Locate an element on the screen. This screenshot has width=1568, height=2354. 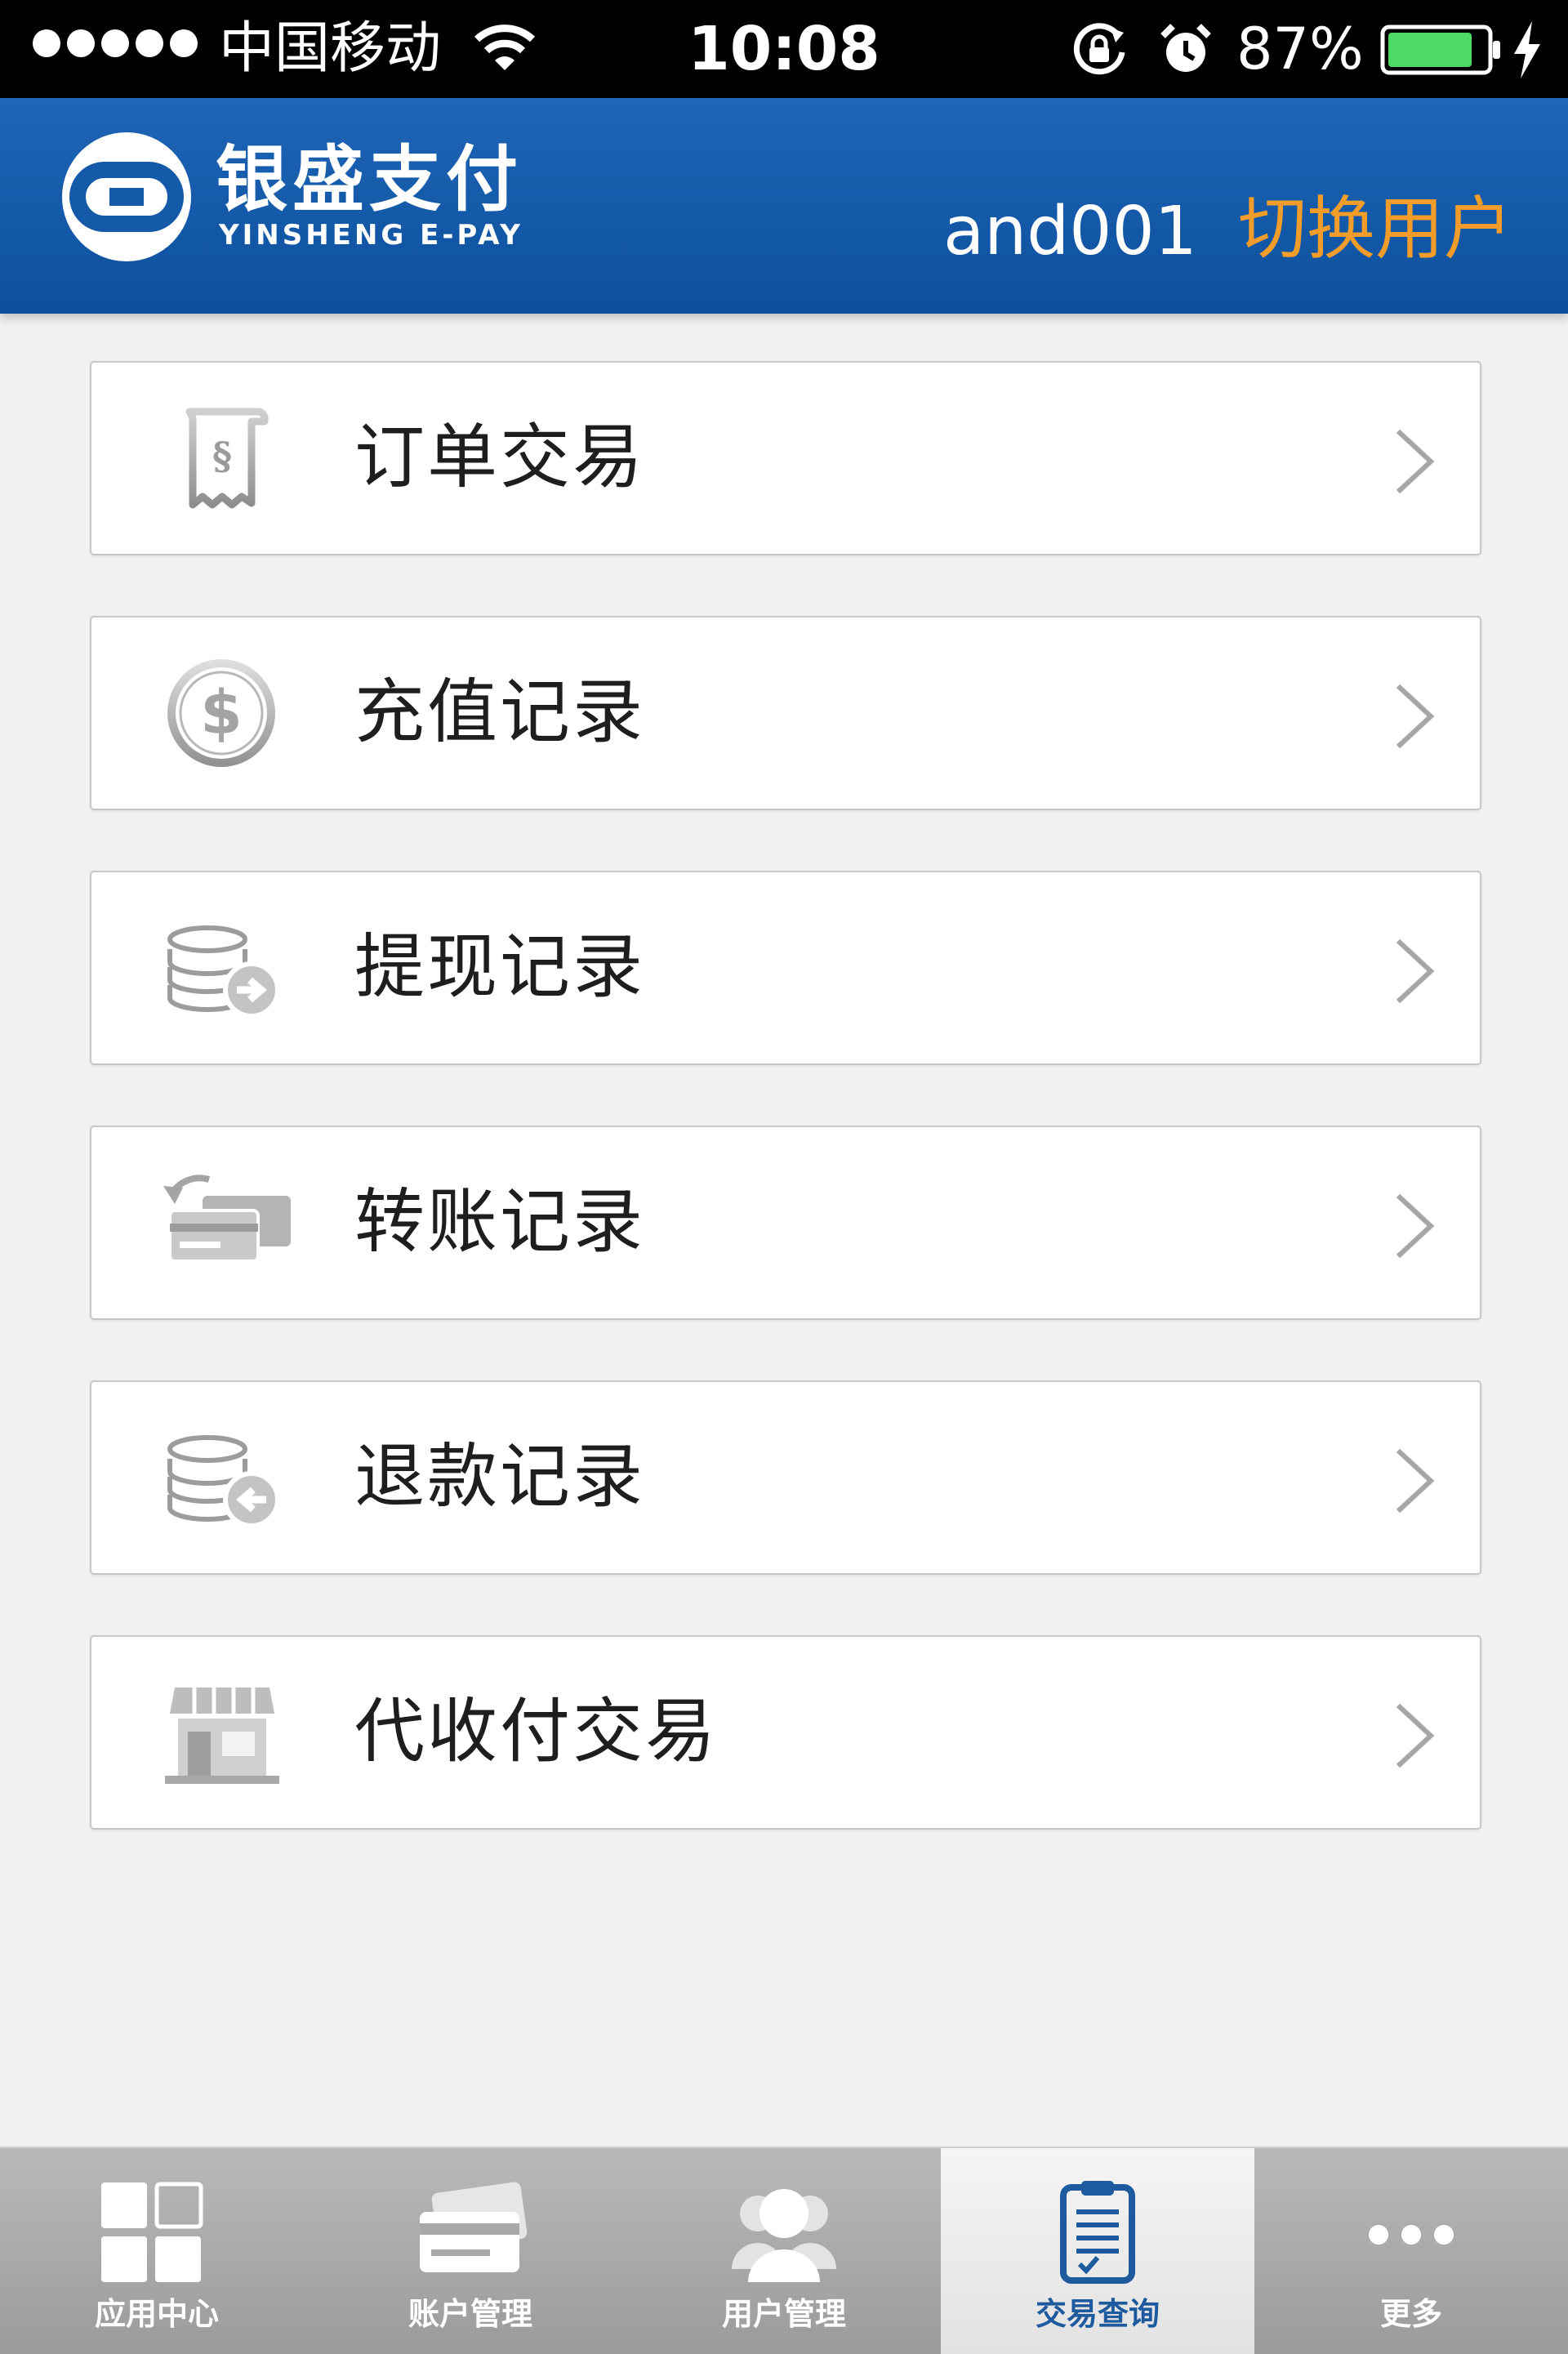
tab-label: 更多 is located at coordinates (1410, 2314).